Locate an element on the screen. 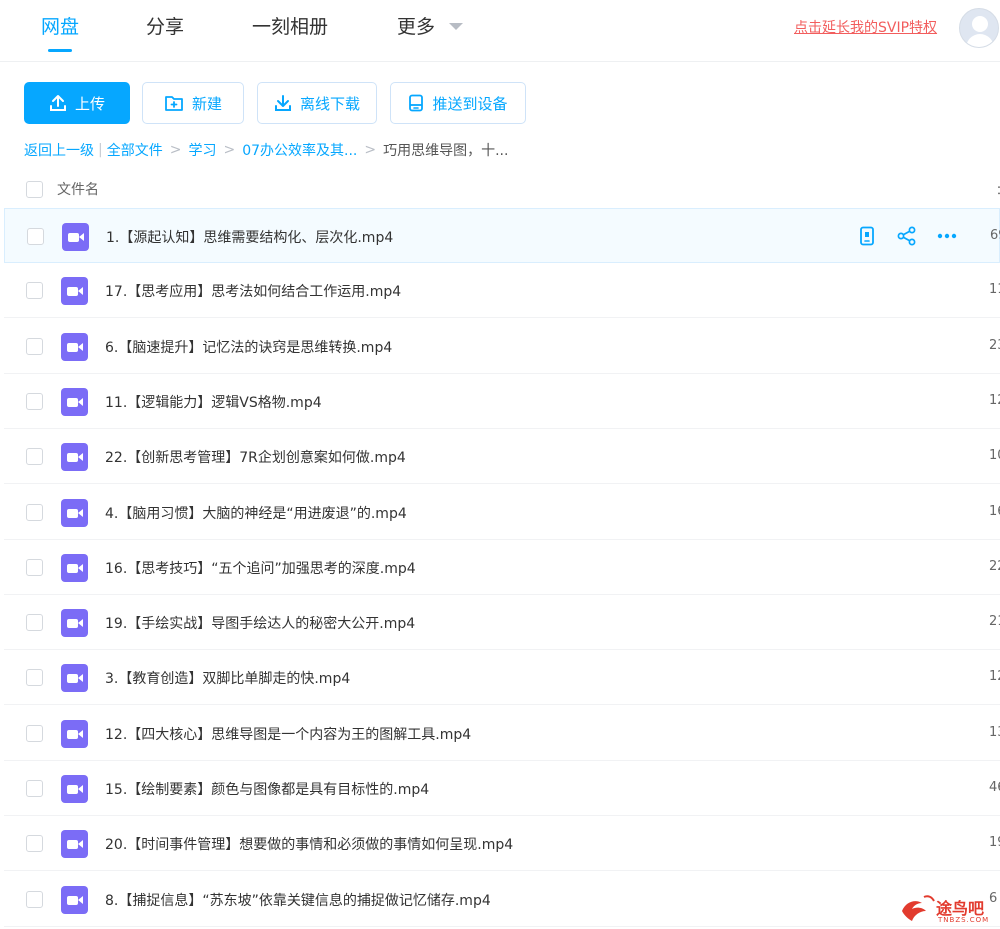 The width and height of the screenshot is (1000, 929). file-name: 22.【创新思考管理】7R企划创意案如何做.mp4 is located at coordinates (255, 457).